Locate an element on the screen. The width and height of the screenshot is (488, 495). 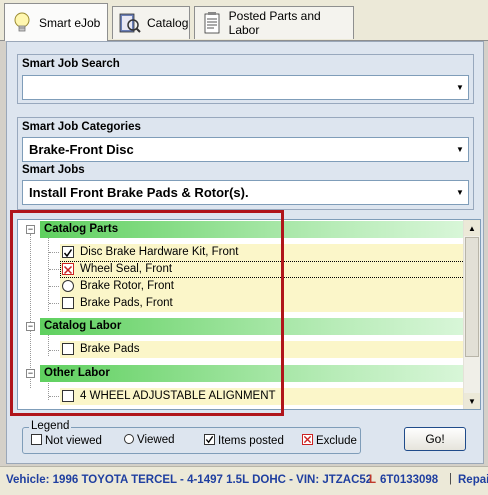
scroll-up-icon: ▲ is located at coordinates (472, 228).